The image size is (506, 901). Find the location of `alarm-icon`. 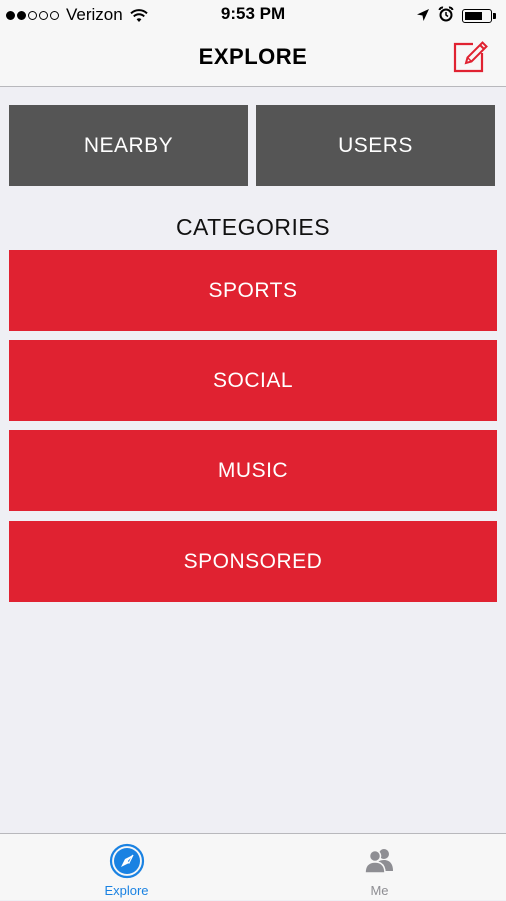

alarm-icon is located at coordinates (446, 16).